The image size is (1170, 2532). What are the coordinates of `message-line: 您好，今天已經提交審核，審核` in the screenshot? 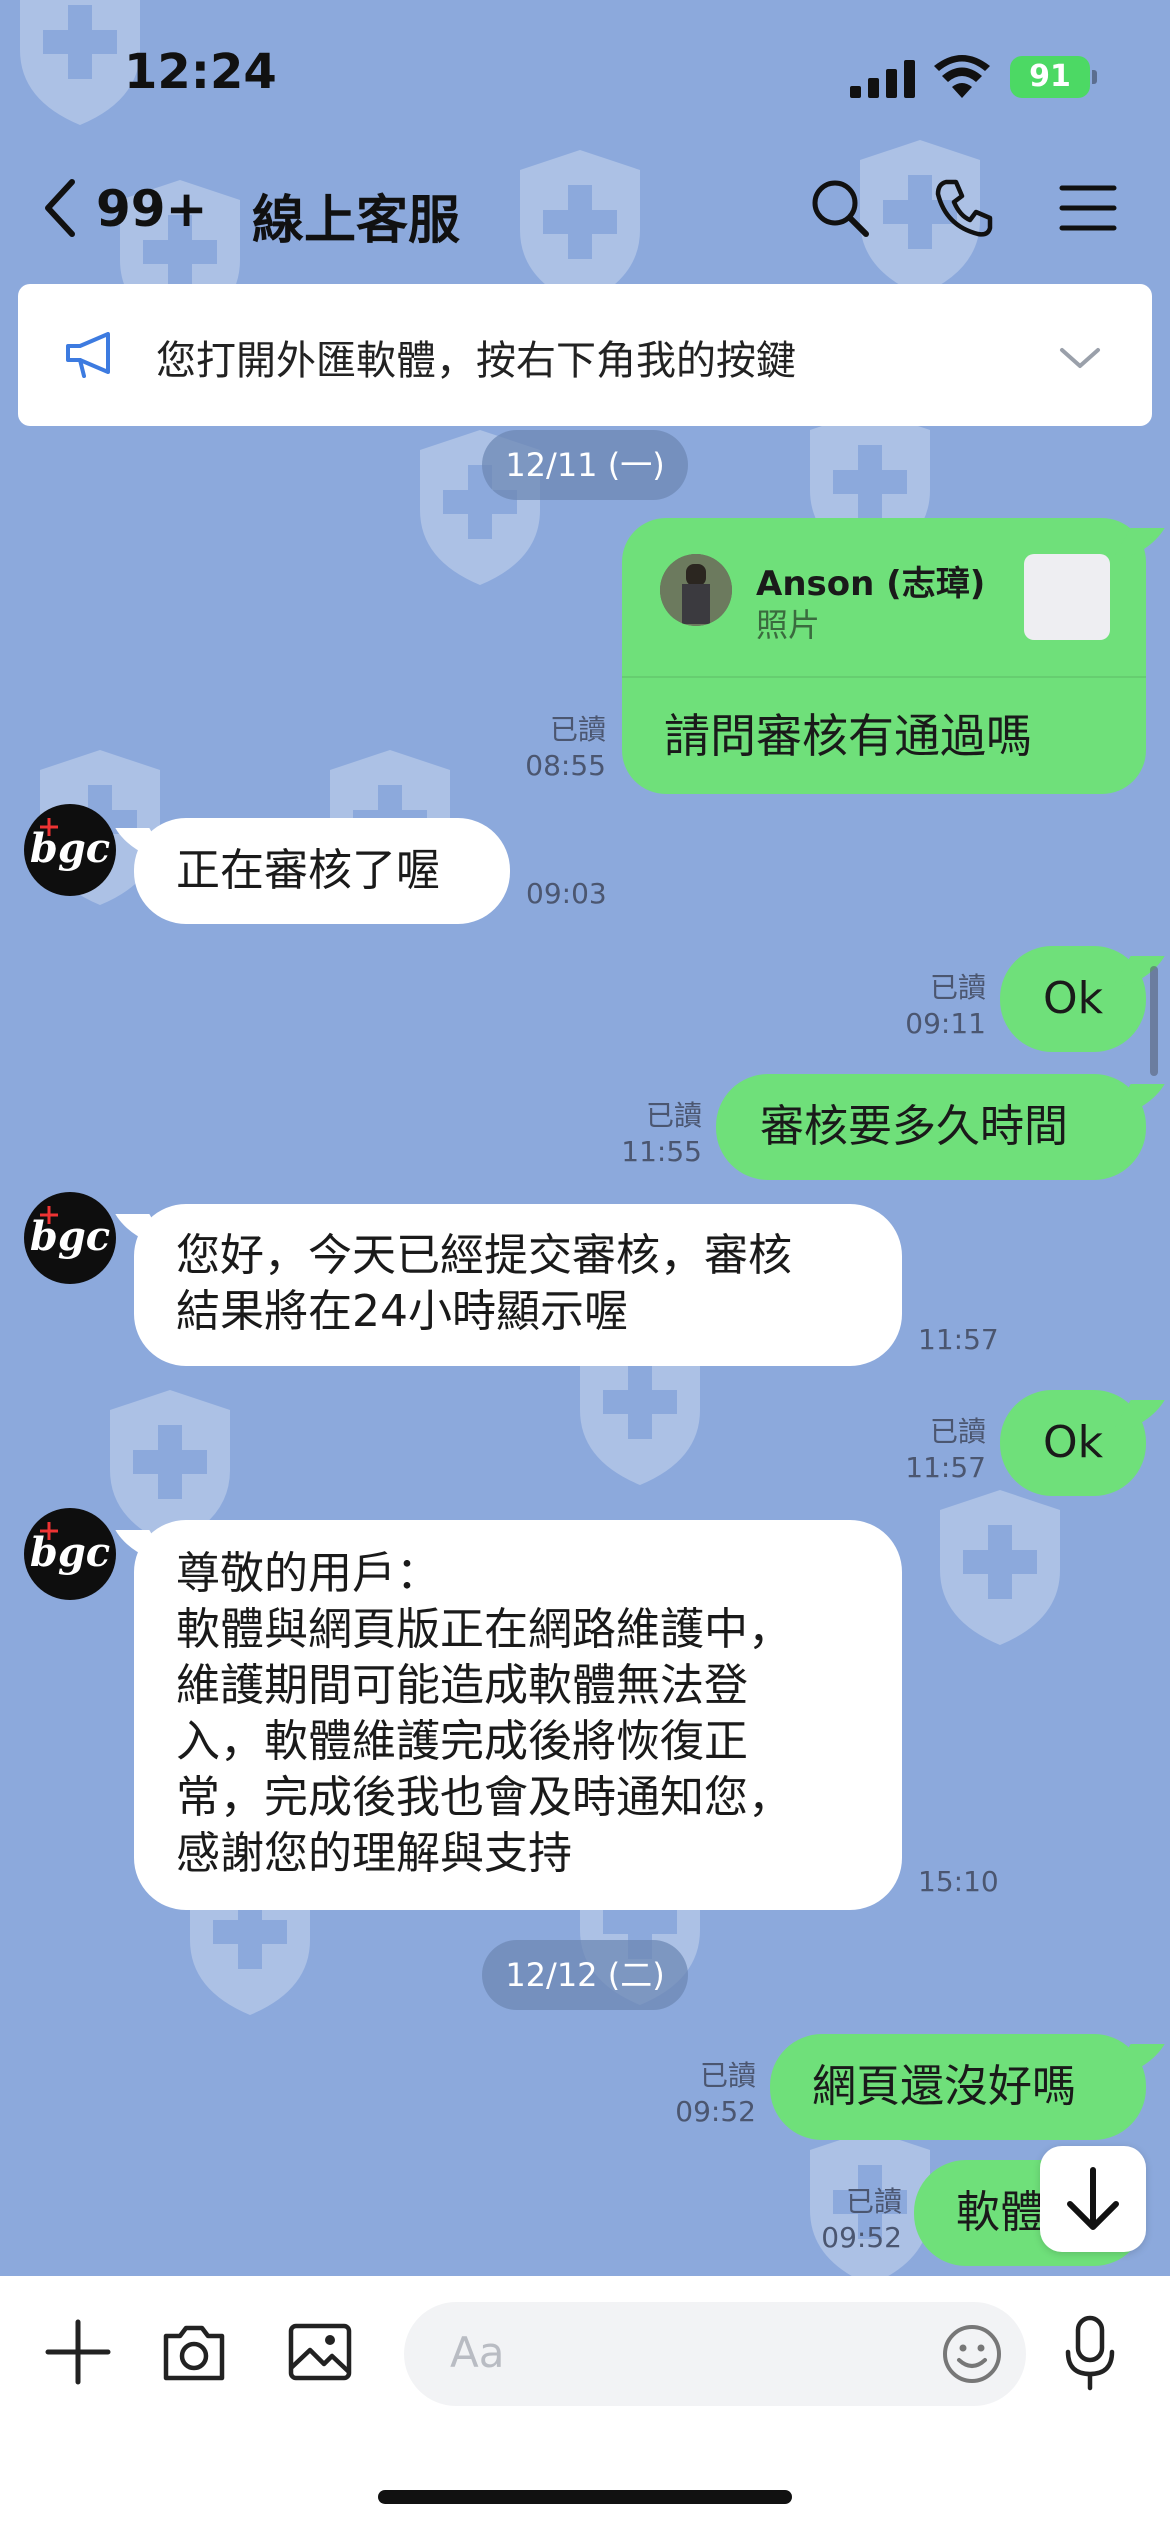 It's located at (484, 1255).